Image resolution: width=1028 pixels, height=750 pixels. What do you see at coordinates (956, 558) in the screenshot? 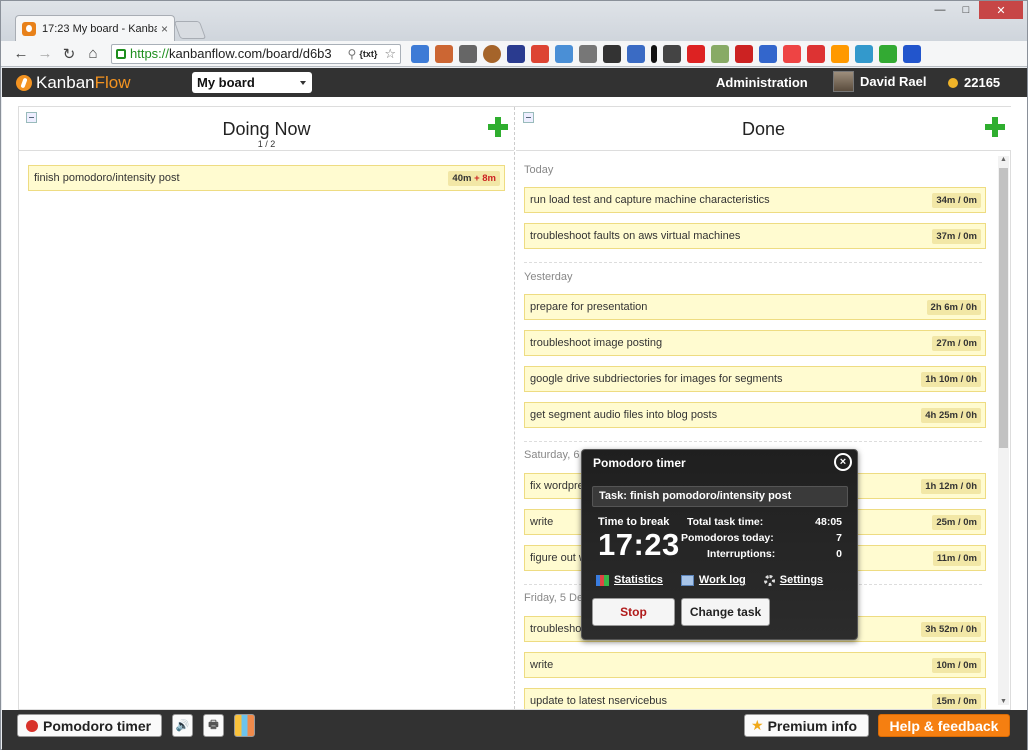
I see `task-time: 11m / 0m` at bounding box center [956, 558].